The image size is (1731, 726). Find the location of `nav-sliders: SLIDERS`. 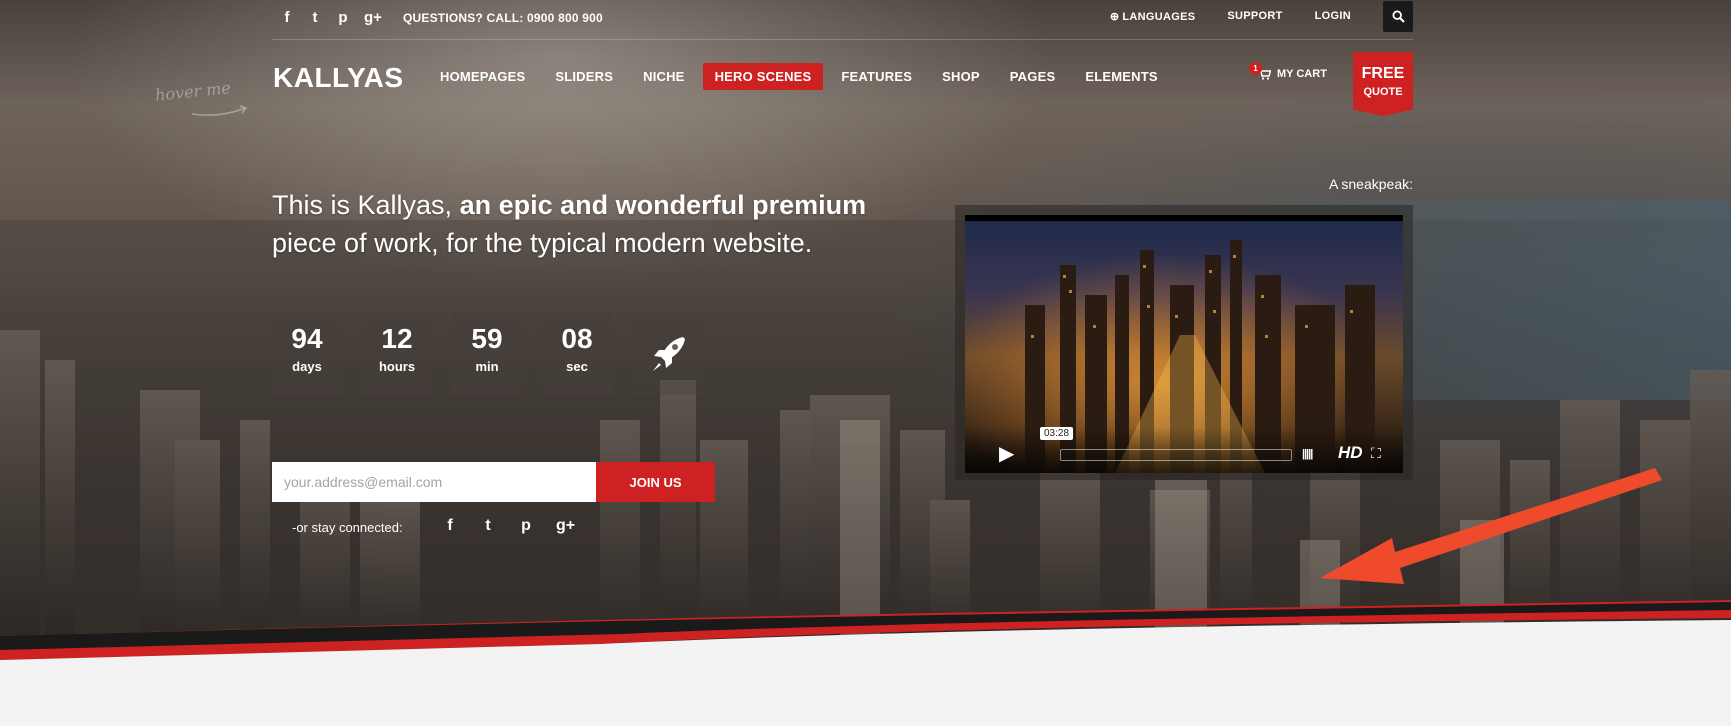

nav-sliders: SLIDERS is located at coordinates (584, 76).